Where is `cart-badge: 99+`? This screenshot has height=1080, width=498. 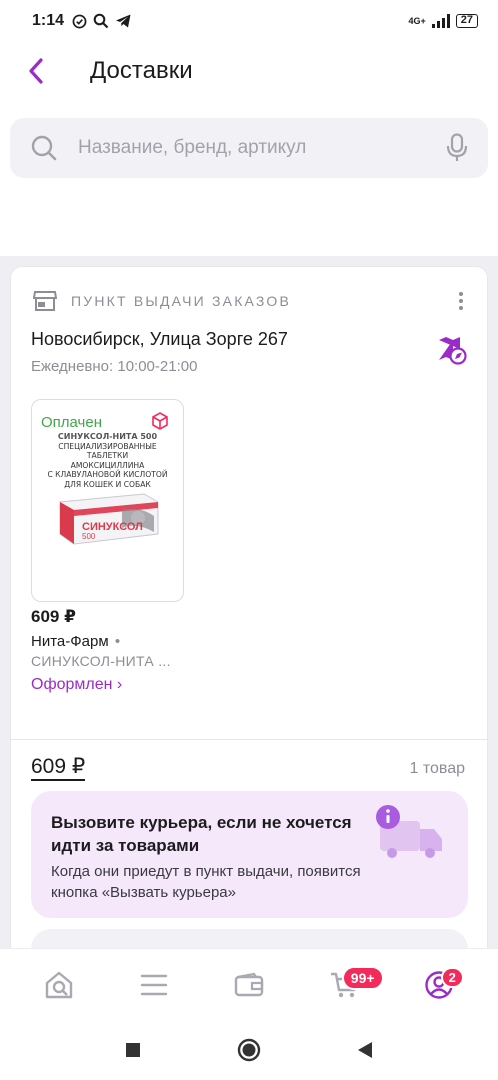 cart-badge: 99+ is located at coordinates (362, 977).